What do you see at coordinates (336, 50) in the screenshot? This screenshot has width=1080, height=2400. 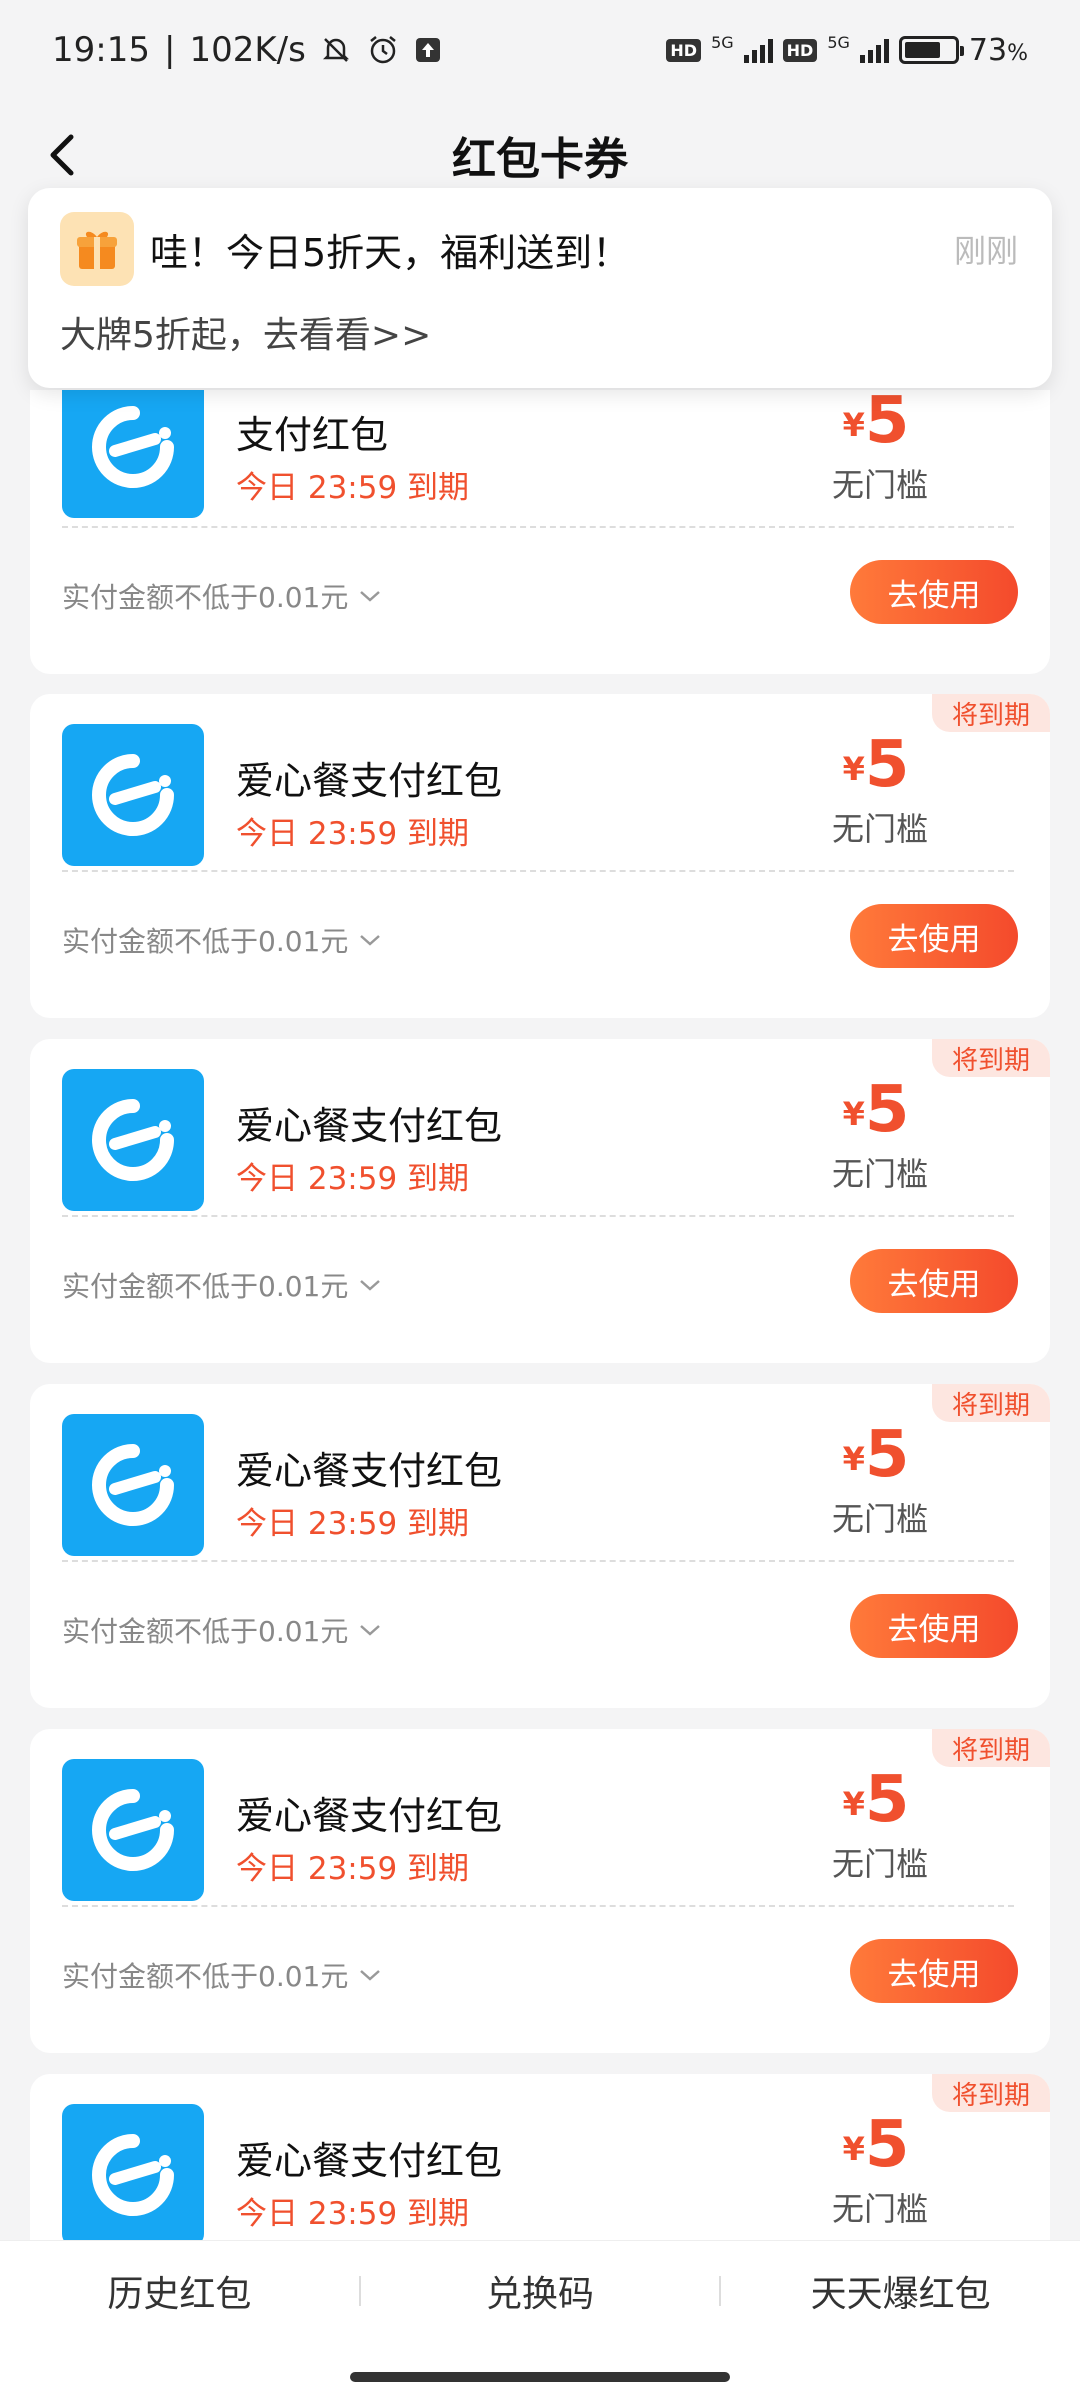 I see `silent-bell-icon` at bounding box center [336, 50].